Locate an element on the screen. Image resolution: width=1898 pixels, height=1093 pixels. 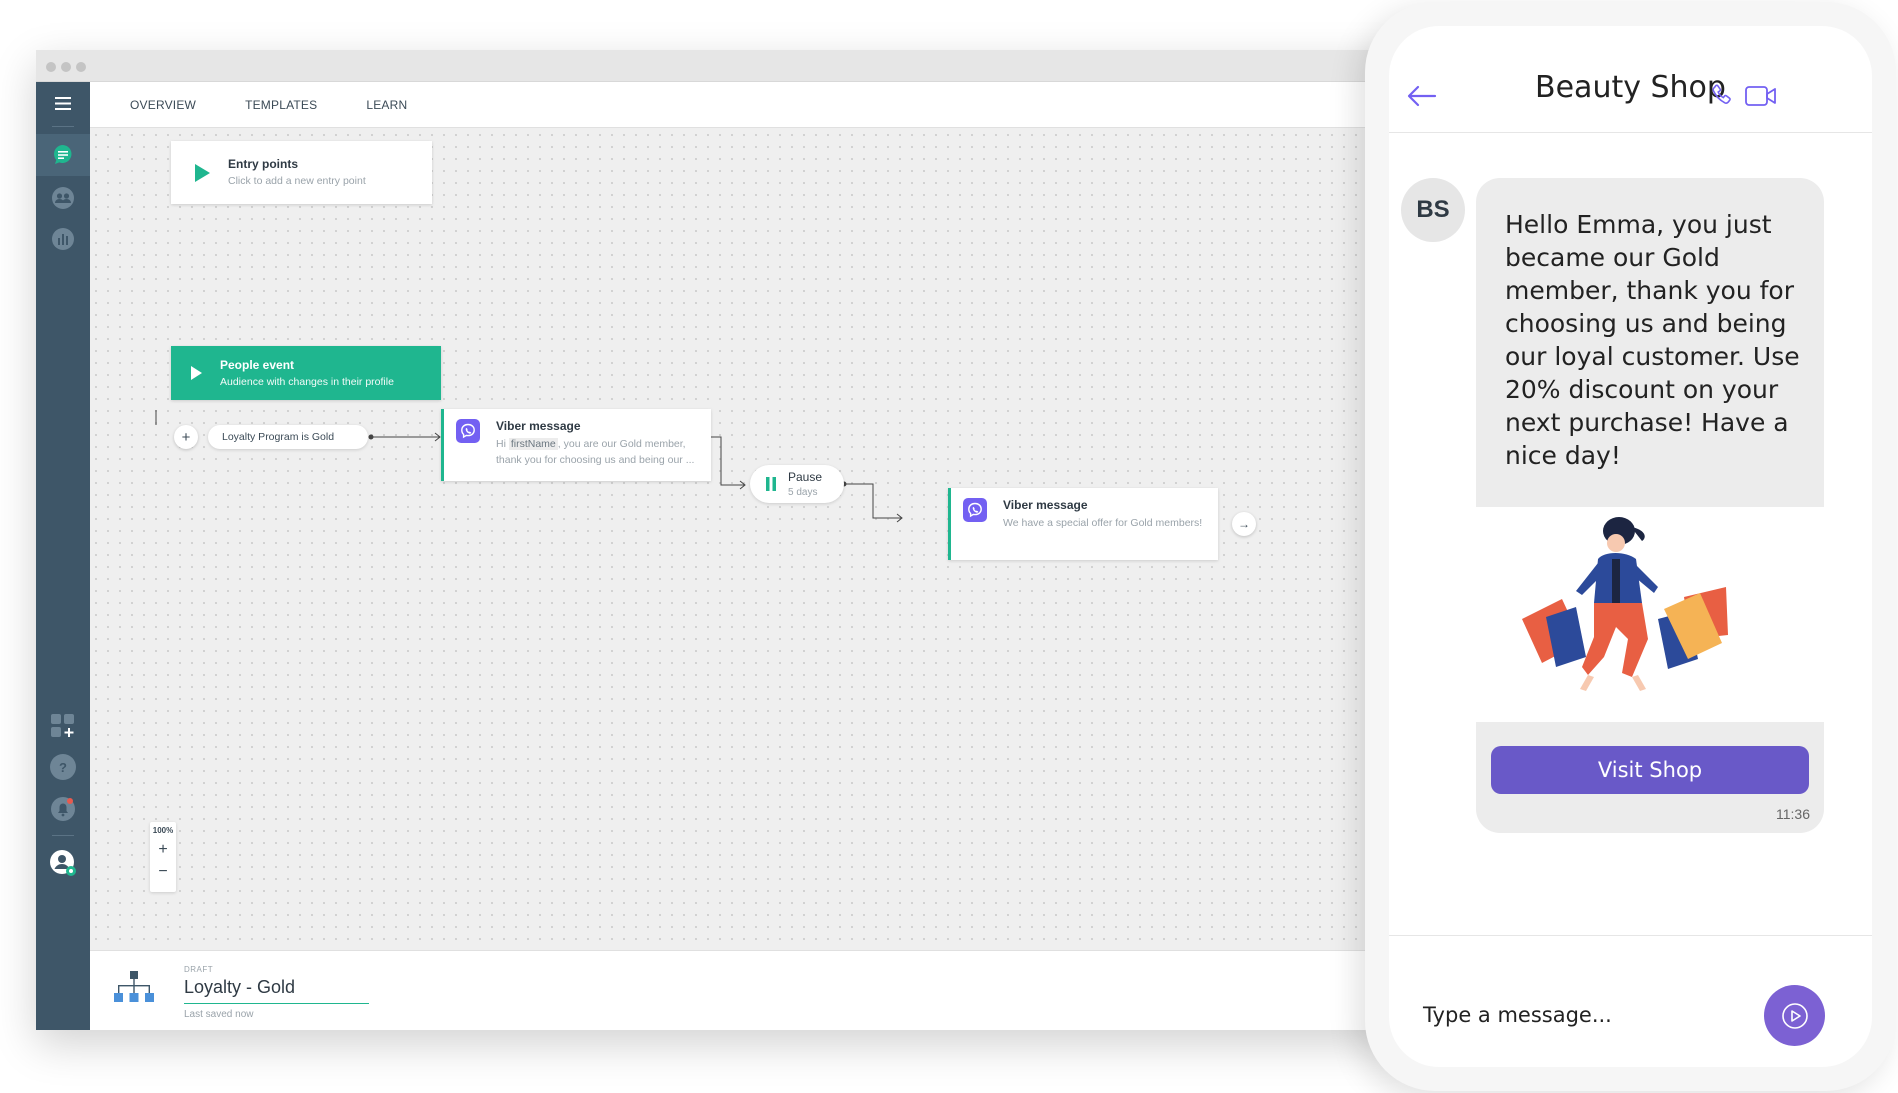
analytics-icon is located at coordinates (63, 239).